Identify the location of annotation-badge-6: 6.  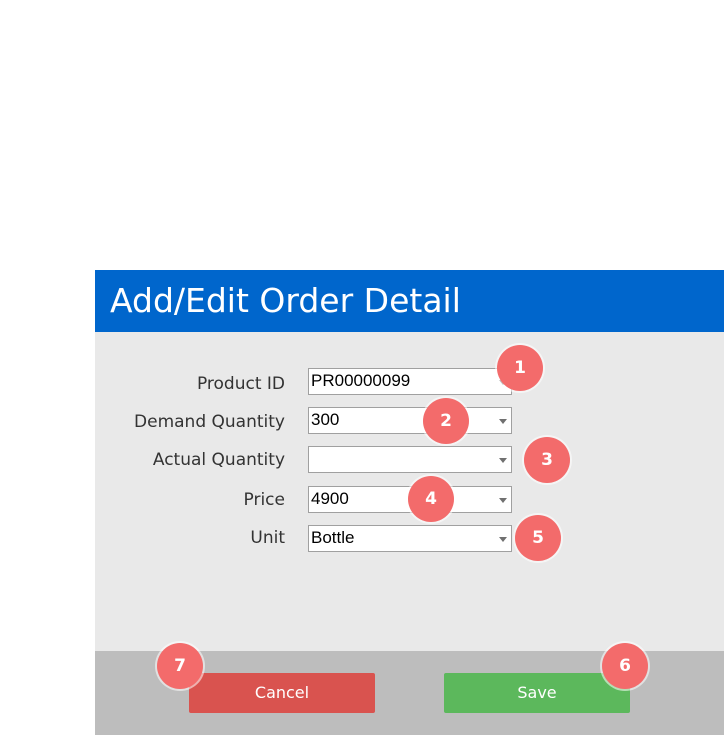
(625, 666).